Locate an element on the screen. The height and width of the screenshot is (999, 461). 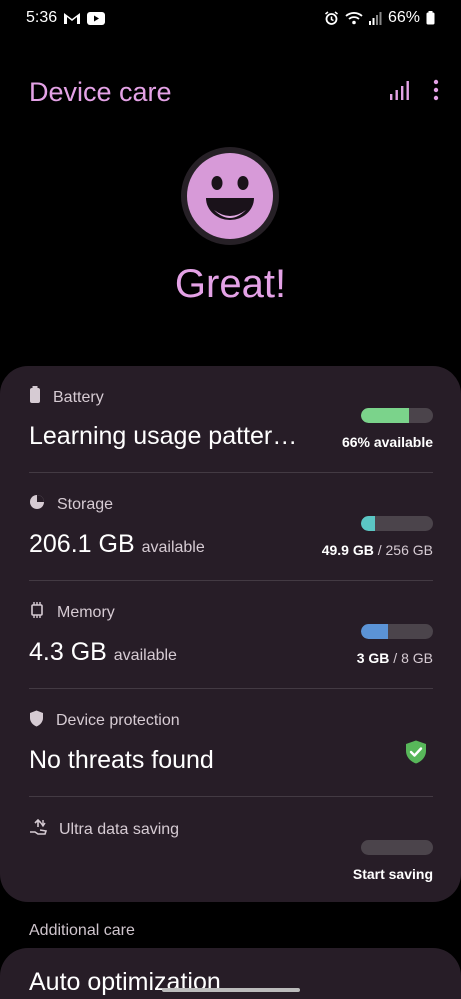
memory-detail: 3 GB / 8 GB is located at coordinates (395, 658).